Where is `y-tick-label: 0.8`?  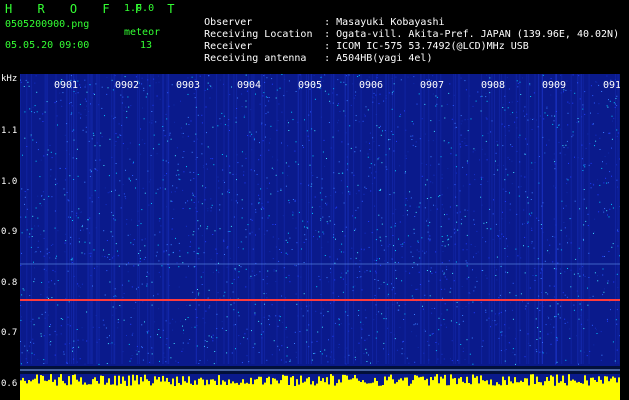
y-tick-label: 0.8 is located at coordinates (9, 282).